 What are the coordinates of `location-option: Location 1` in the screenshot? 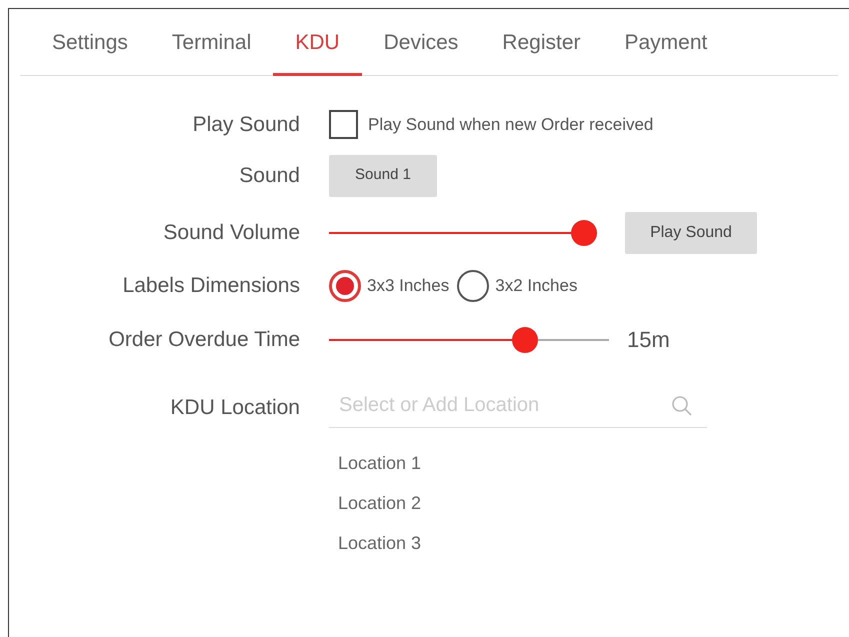 It's located at (518, 464).